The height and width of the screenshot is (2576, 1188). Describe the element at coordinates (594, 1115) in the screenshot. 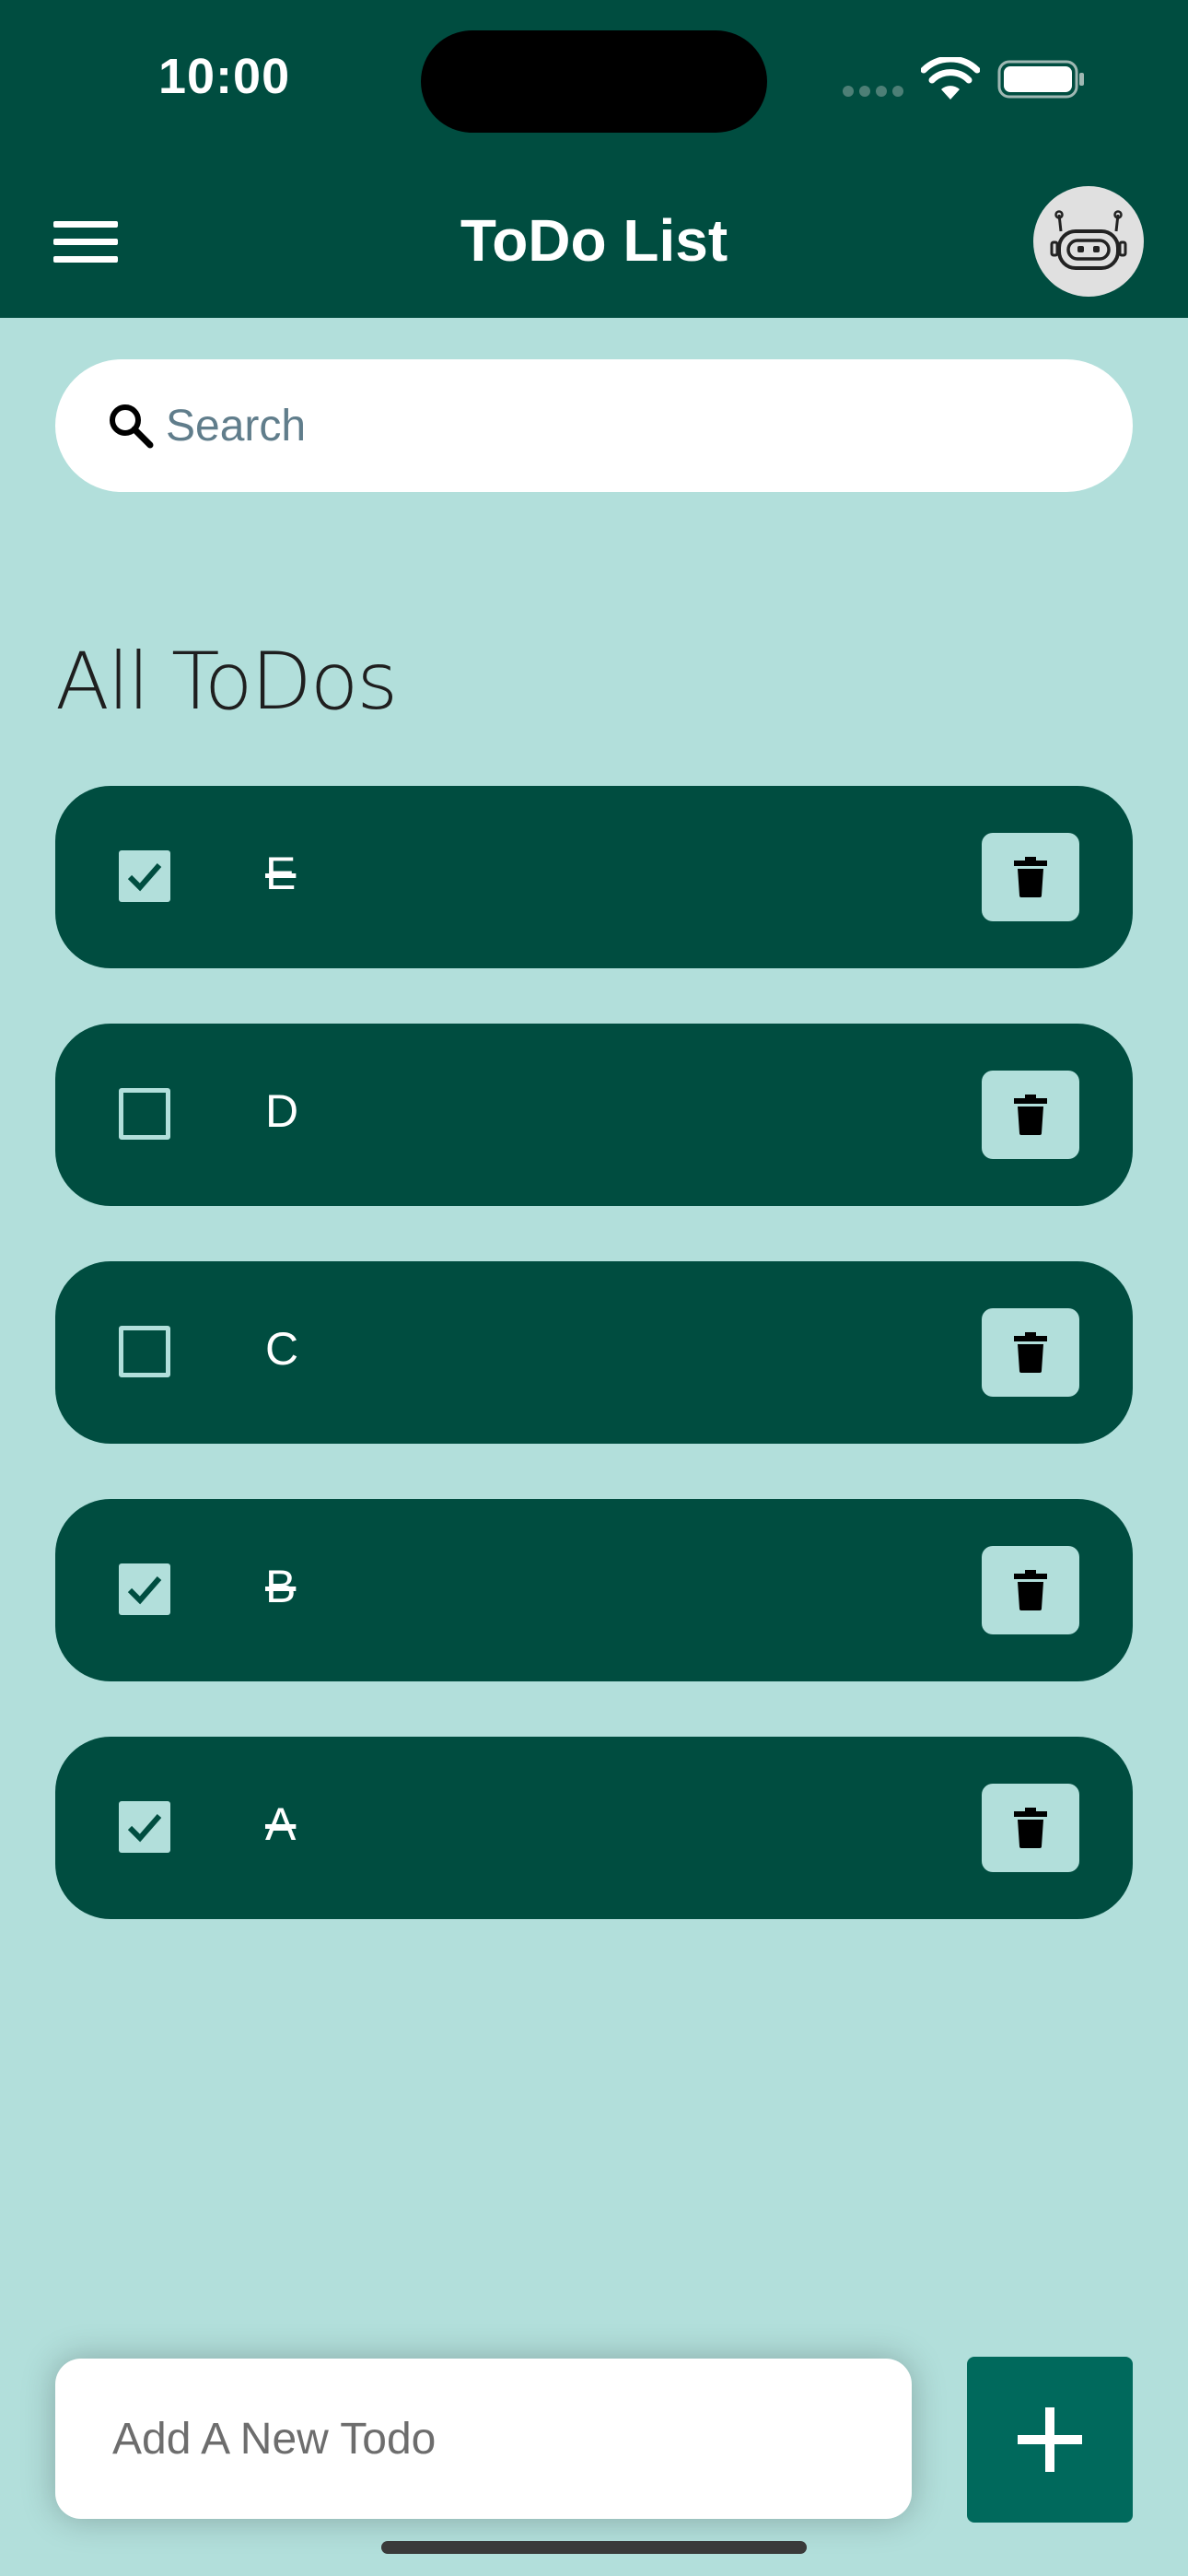

I see `todo-item: D` at that location.